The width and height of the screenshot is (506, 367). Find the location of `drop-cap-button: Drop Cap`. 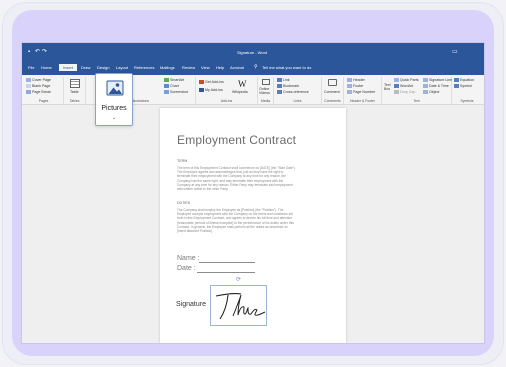

drop-cap-button: Drop Cap is located at coordinates (405, 92).